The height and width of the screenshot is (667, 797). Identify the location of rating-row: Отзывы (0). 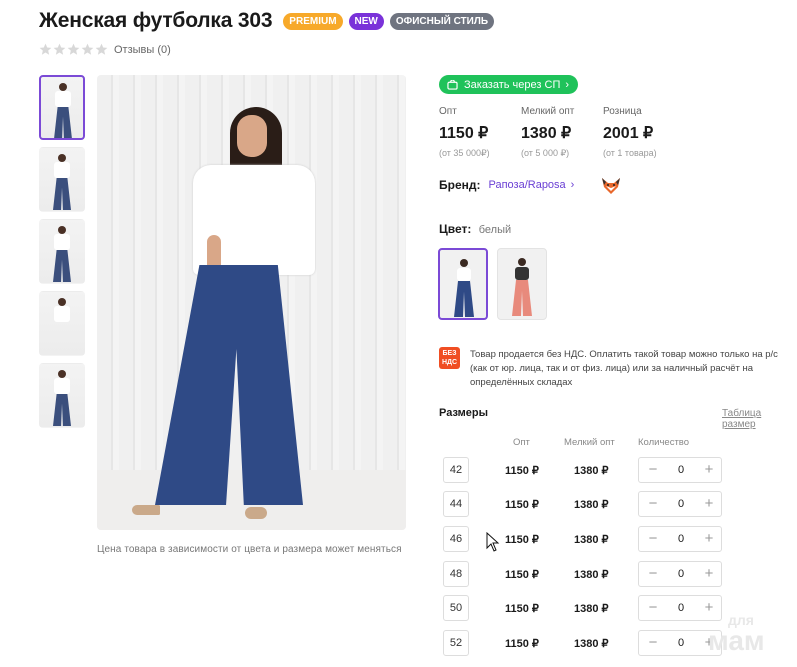
(105, 49).